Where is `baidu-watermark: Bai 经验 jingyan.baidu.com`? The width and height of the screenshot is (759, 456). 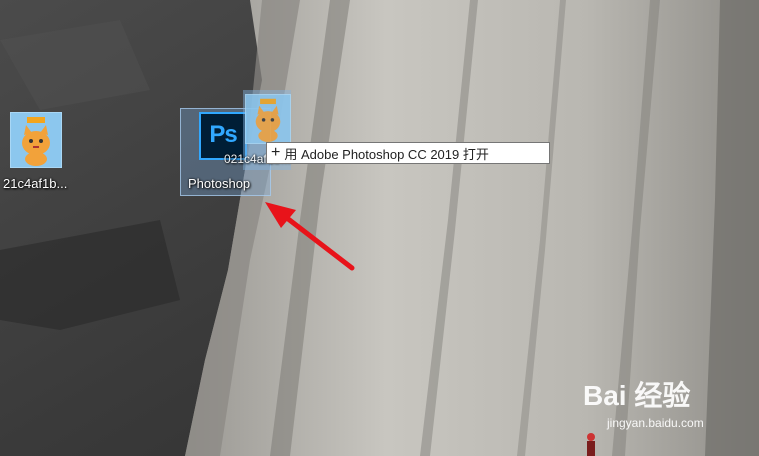
baidu-watermark: Bai 经验 jingyan.baidu.com is located at coordinates (668, 403).